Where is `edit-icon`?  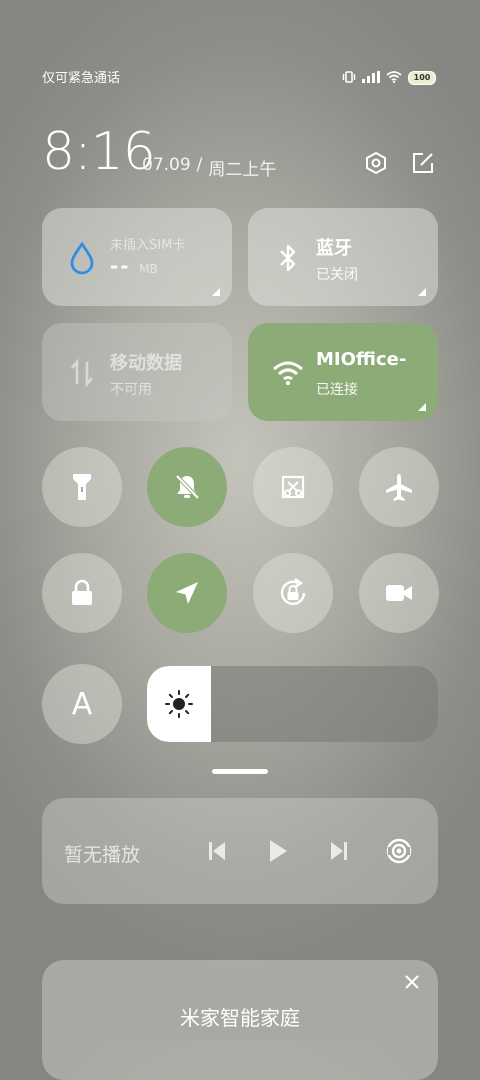 edit-icon is located at coordinates (423, 163).